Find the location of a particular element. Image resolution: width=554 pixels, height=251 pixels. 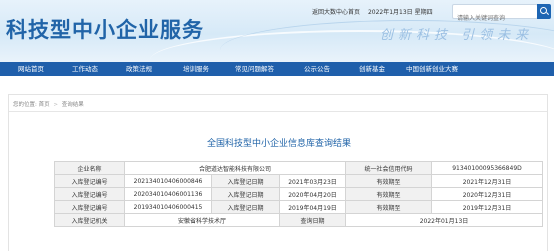

value-cell: 合肥道达智能科技有限公司 is located at coordinates (235, 168).